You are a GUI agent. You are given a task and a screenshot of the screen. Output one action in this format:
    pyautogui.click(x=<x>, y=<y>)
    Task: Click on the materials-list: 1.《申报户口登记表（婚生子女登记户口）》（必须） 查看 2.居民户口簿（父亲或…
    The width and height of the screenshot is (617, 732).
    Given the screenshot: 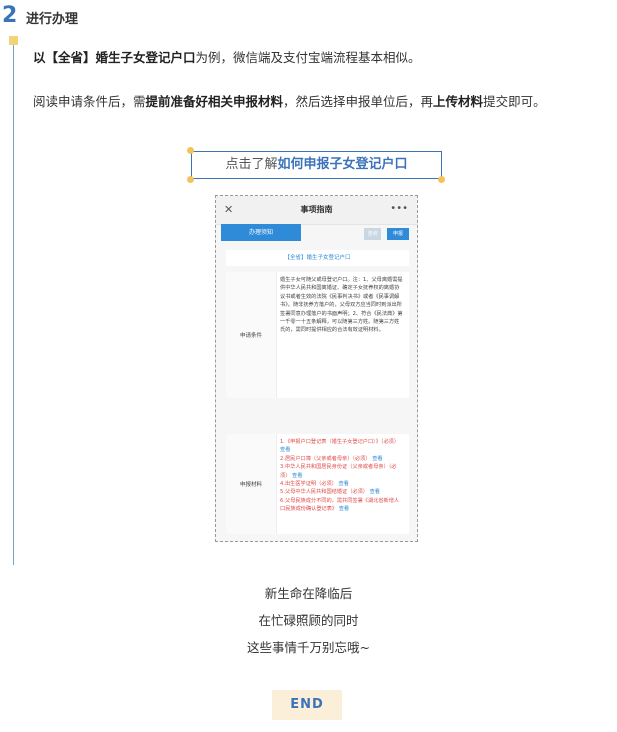 What is the action you would take?
    pyautogui.click(x=342, y=476)
    